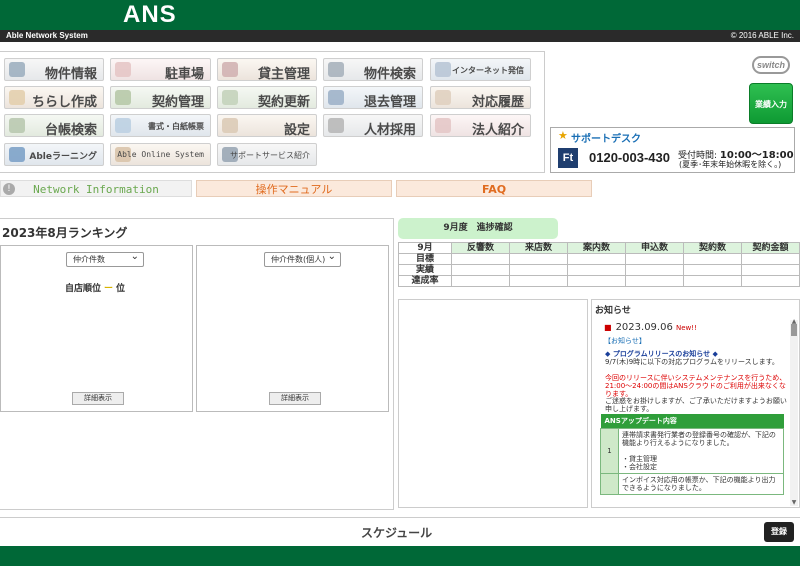  I want to click on menu-able-learning-button: Ableラーニング, so click(54, 154).